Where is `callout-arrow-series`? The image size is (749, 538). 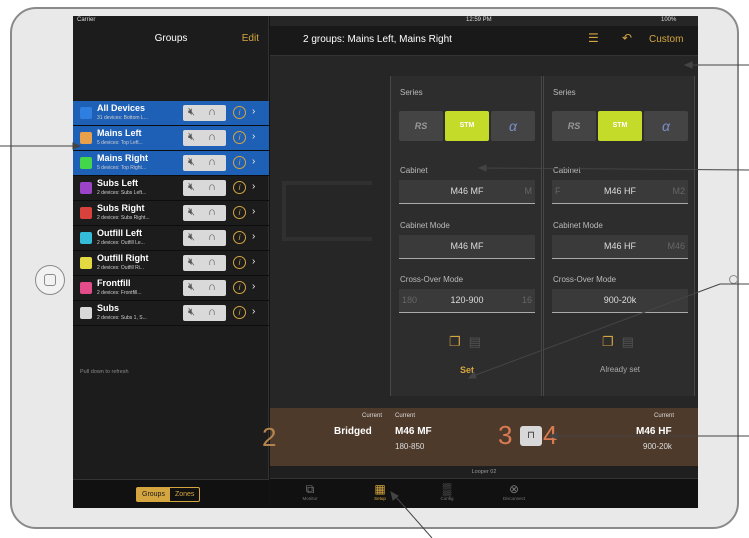
callout-arrow-series is located at coordinates (482, 168).